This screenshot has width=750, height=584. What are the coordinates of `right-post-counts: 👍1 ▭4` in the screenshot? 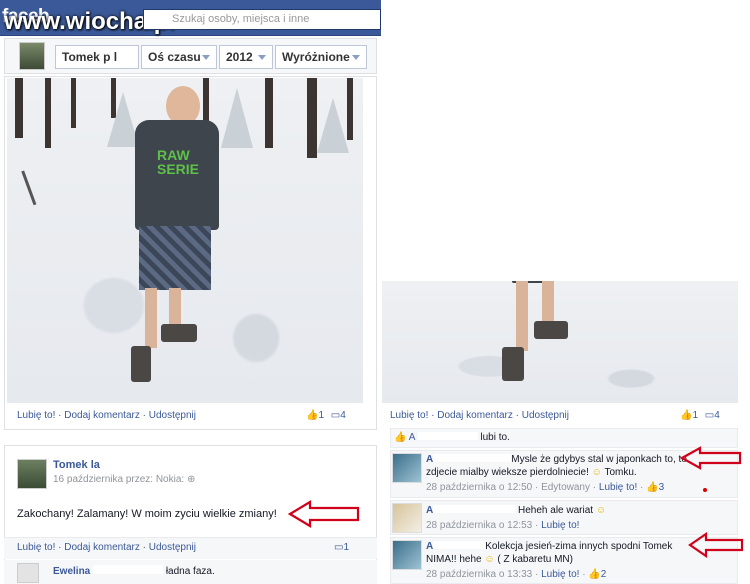 It's located at (700, 416).